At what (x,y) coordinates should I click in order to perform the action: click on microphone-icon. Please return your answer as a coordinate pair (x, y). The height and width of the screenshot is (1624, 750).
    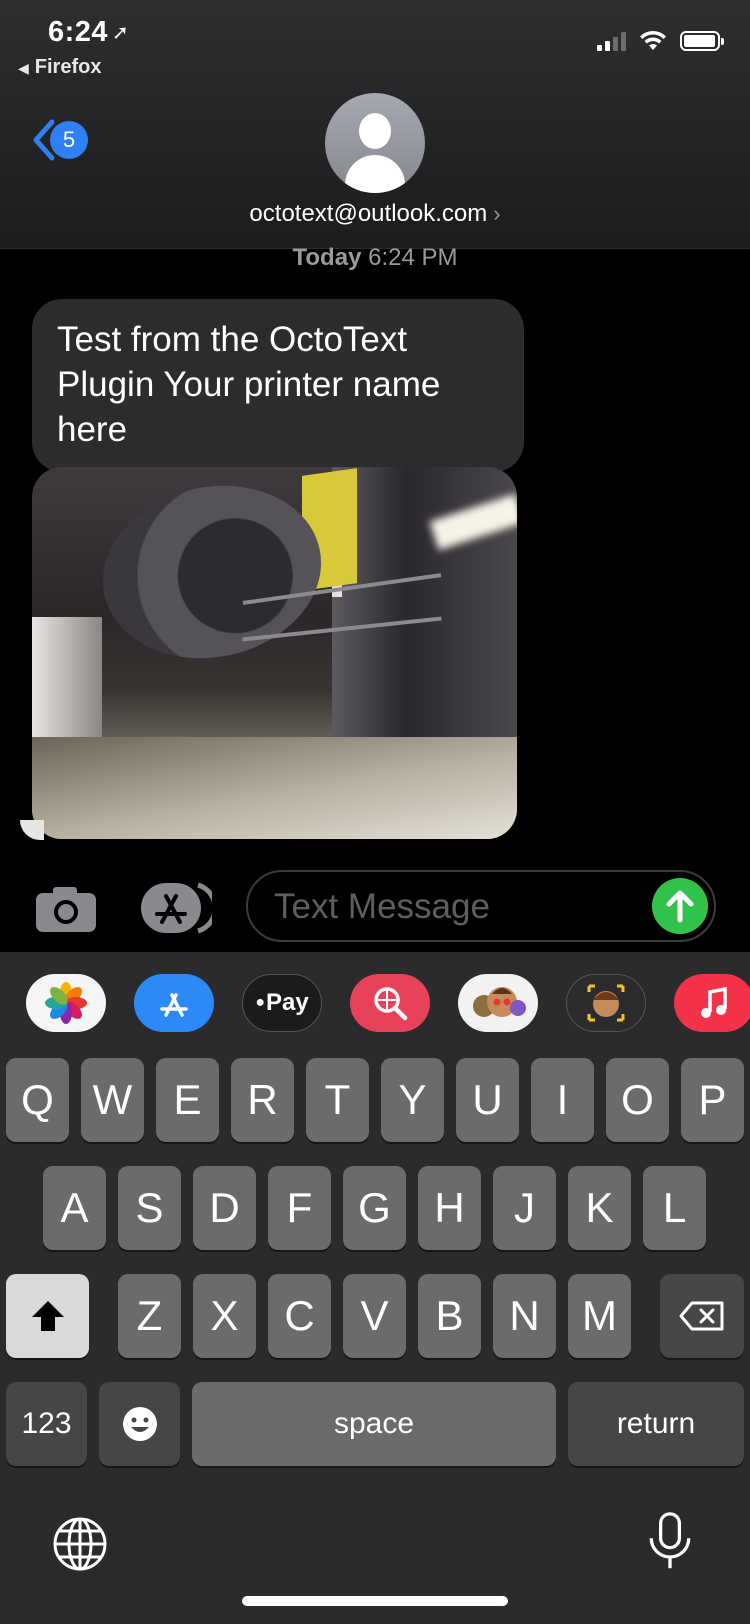
    Looking at the image, I should click on (670, 1542).